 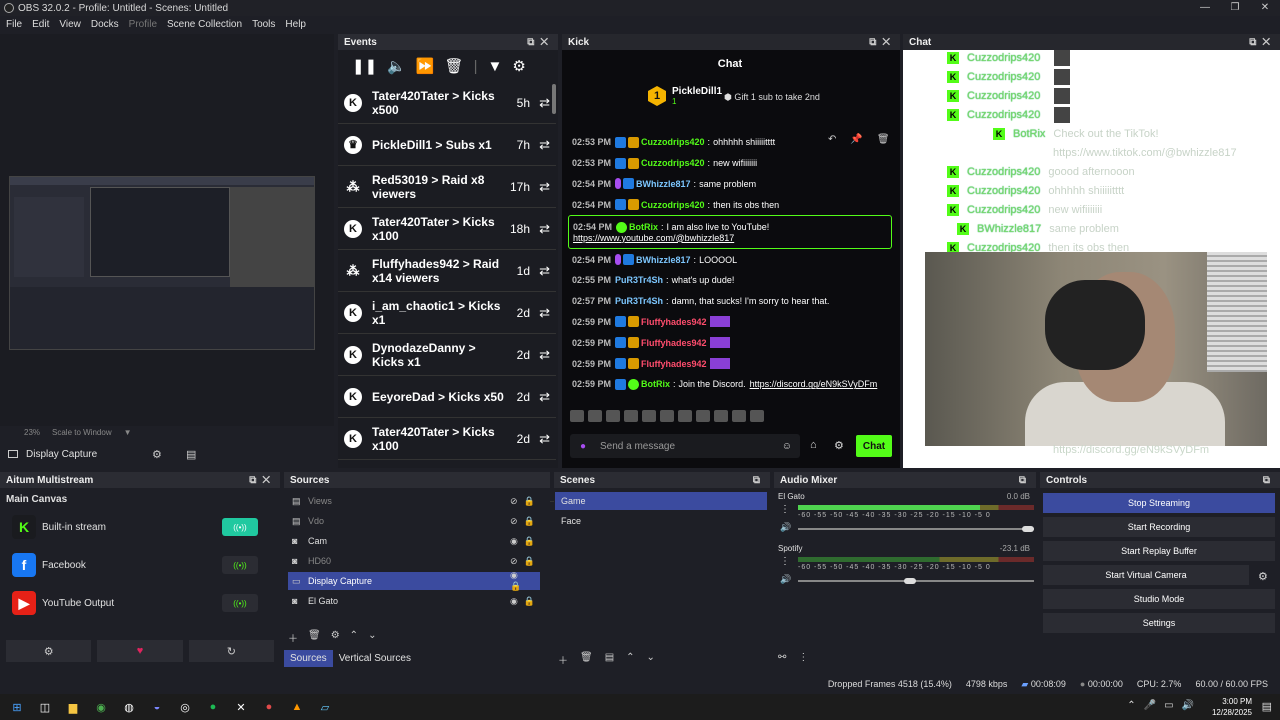 I want to click on source-row: ▭ Display Capture ◉🔒, so click(x=414, y=580).